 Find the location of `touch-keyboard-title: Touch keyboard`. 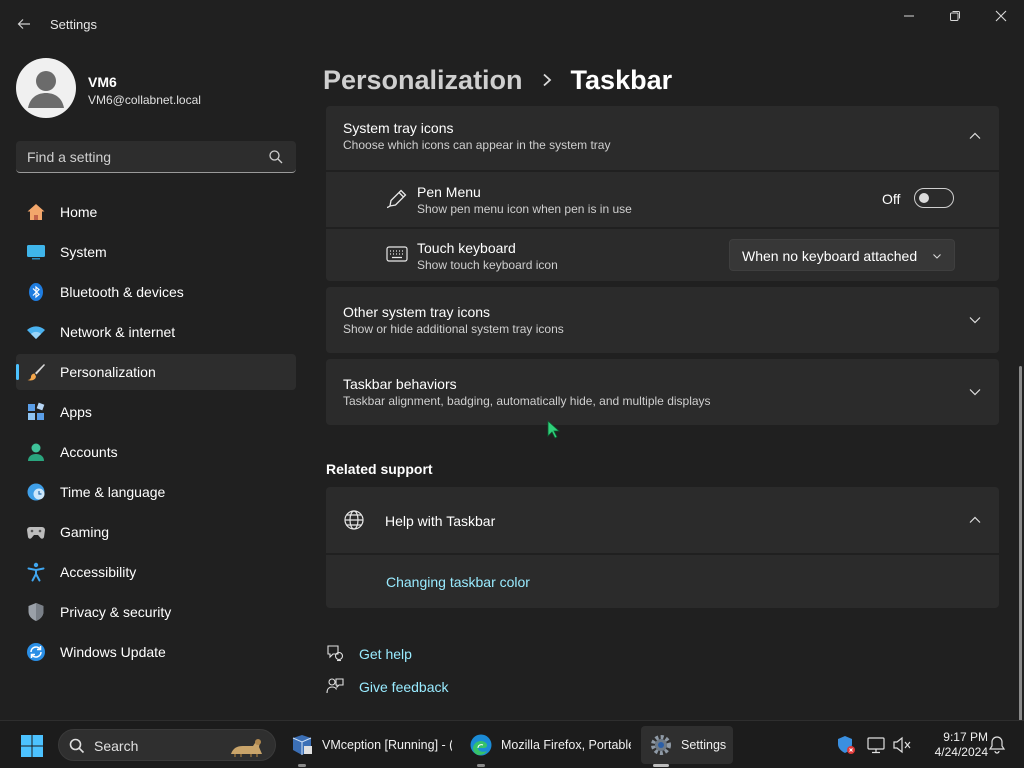

touch-keyboard-title: Touch keyboard is located at coordinates (466, 248).